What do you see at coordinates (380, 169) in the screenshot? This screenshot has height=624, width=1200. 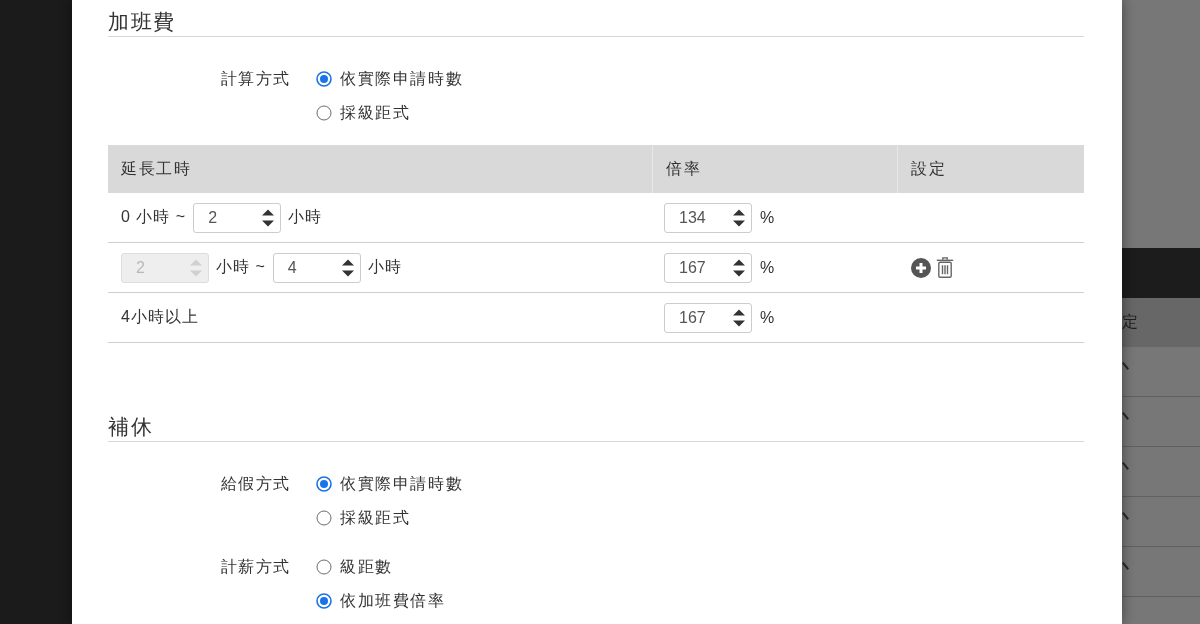 I see `column-header: 延長工時` at bounding box center [380, 169].